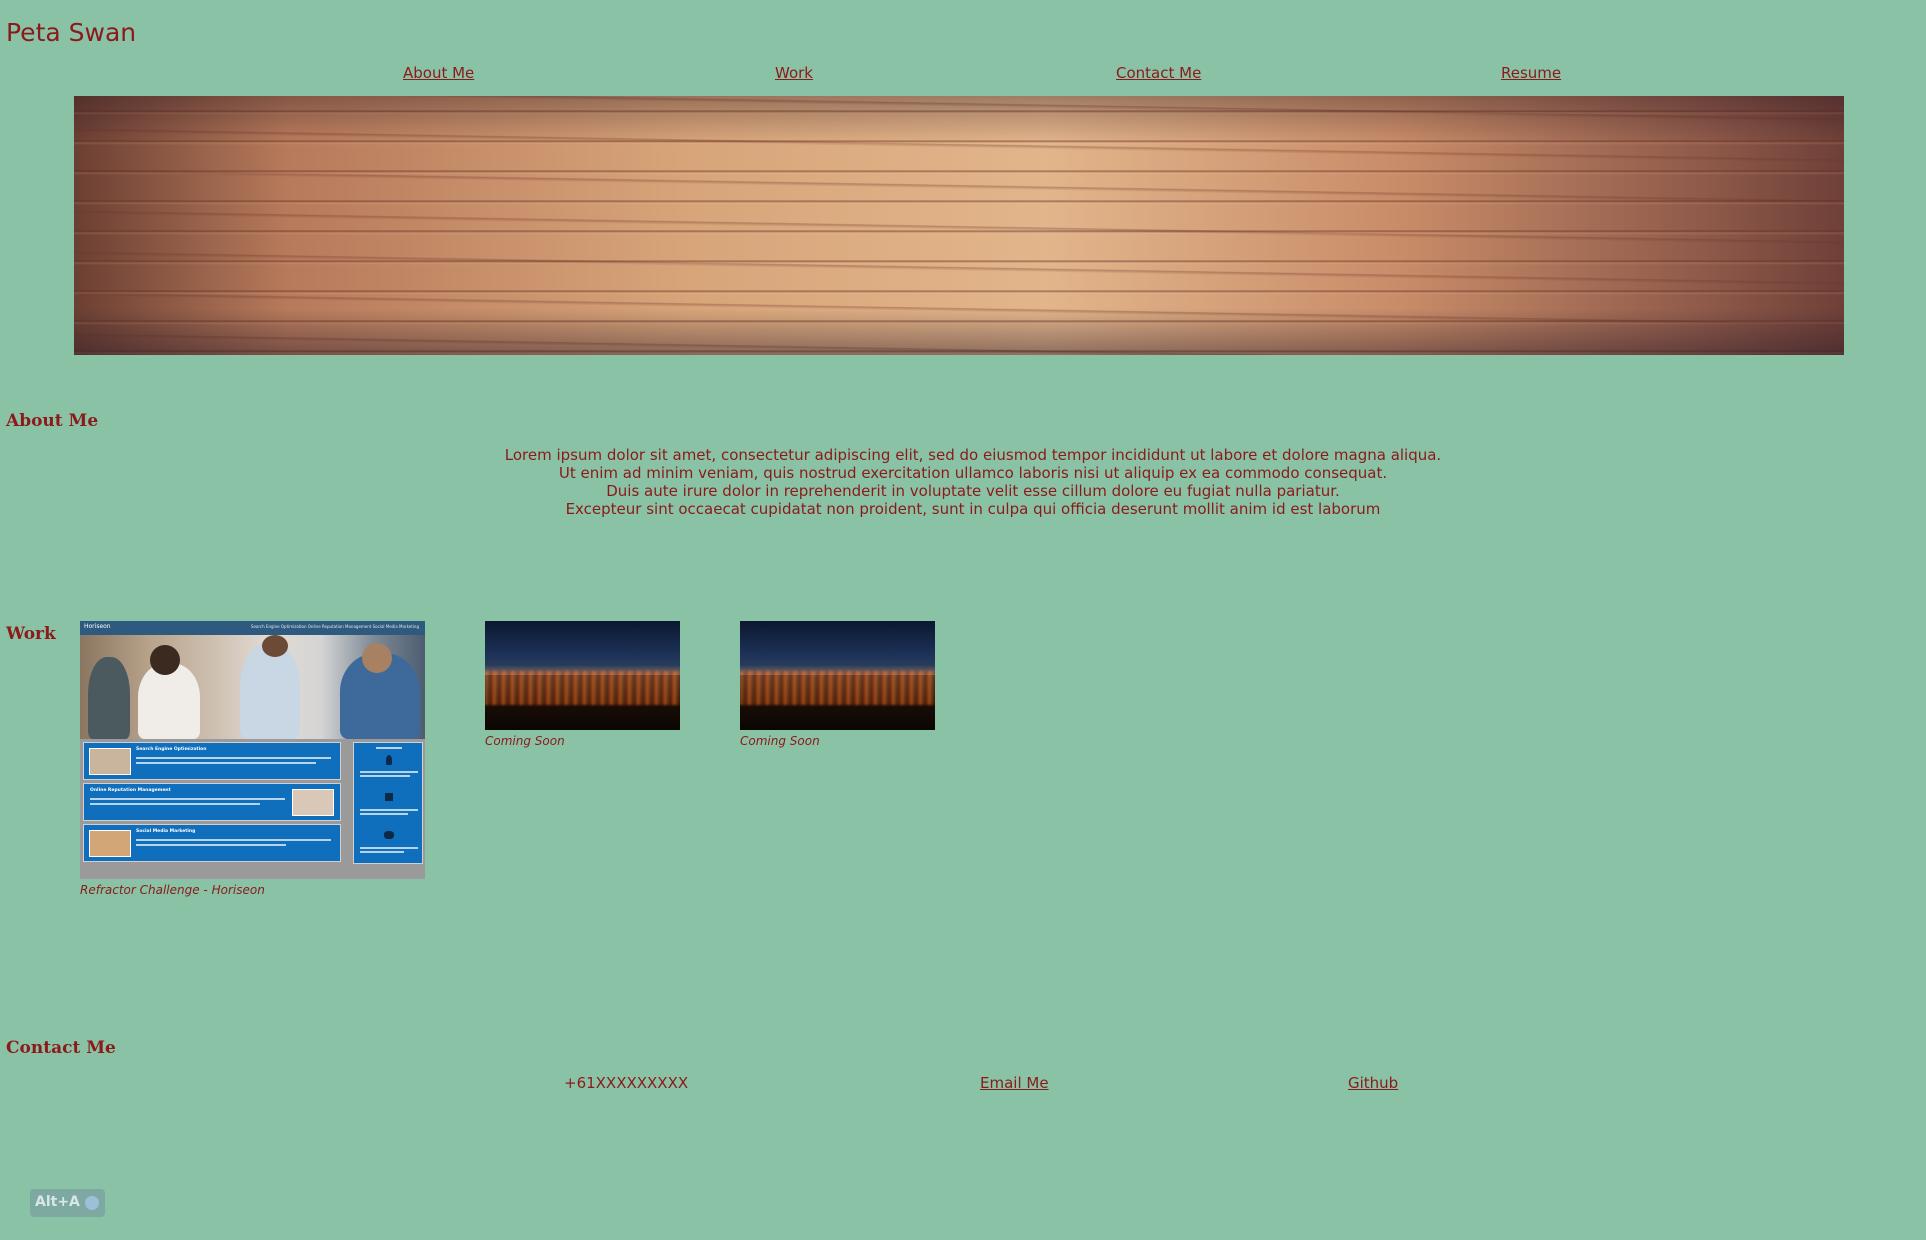  What do you see at coordinates (97, 626) in the screenshot?
I see `thumb-logo: Horiseon` at bounding box center [97, 626].